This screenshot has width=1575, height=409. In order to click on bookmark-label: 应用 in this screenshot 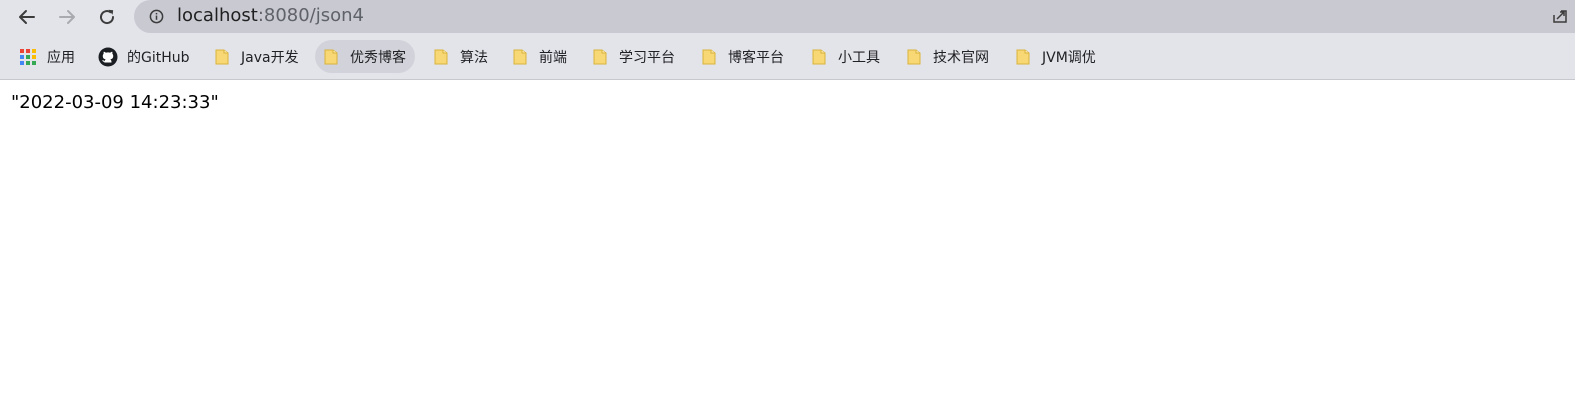, I will do `click(61, 57)`.